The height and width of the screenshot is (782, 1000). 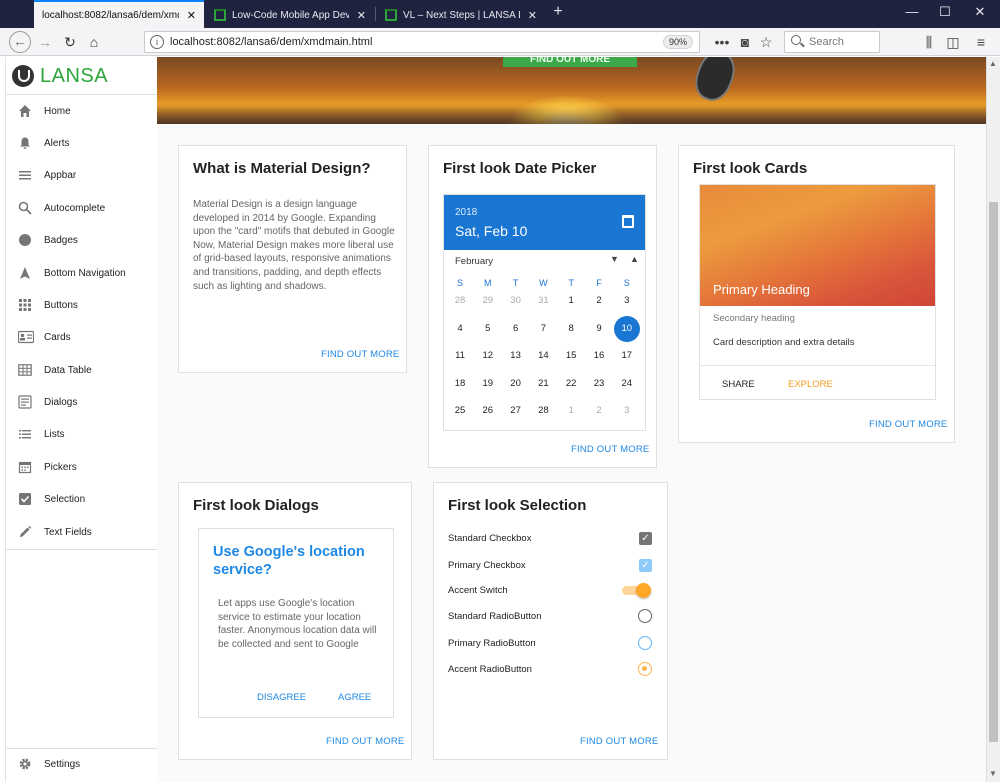 I want to click on calendar-day: 30, so click(x=516, y=301).